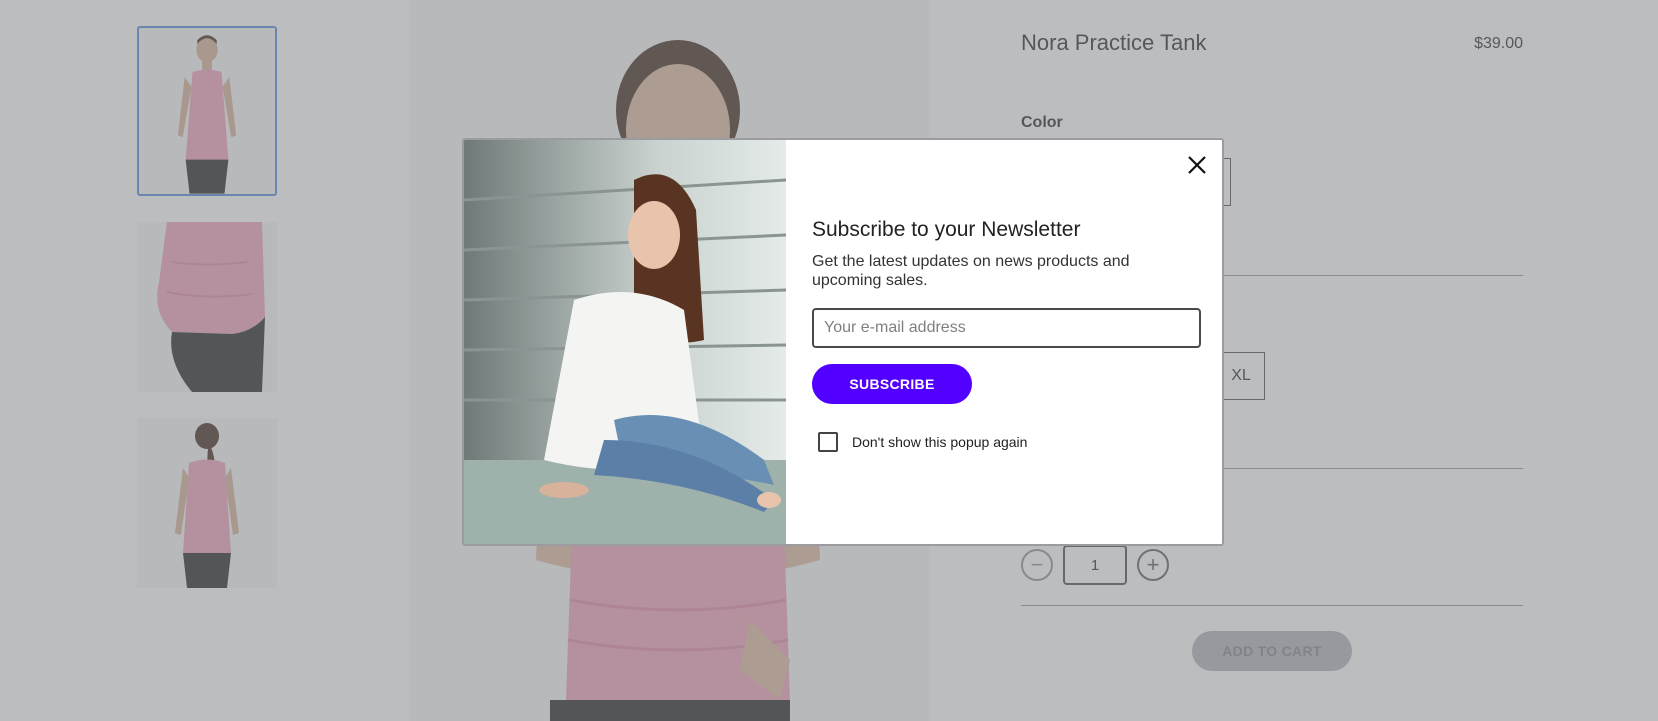  What do you see at coordinates (939, 442) in the screenshot?
I see `dont-show-again-label: Don't show this popup again` at bounding box center [939, 442].